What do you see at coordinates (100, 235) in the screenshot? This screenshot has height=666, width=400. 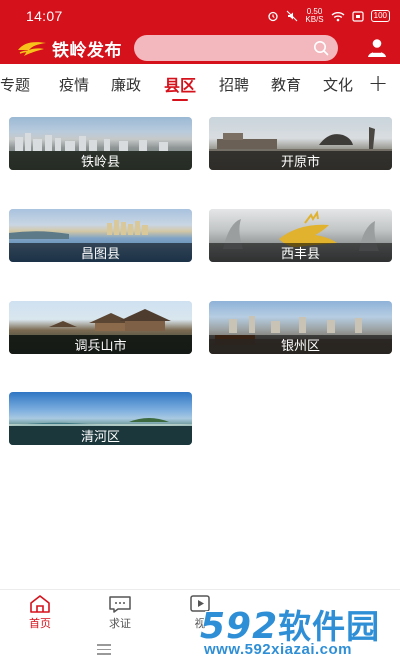 I see `county-card-changtu: 昌图县` at bounding box center [100, 235].